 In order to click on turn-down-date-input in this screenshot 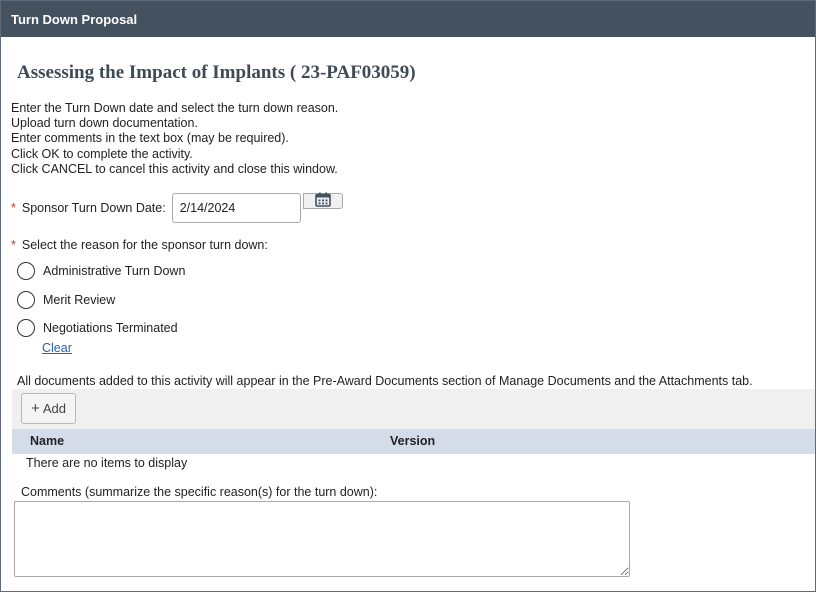, I will do `click(236, 208)`.